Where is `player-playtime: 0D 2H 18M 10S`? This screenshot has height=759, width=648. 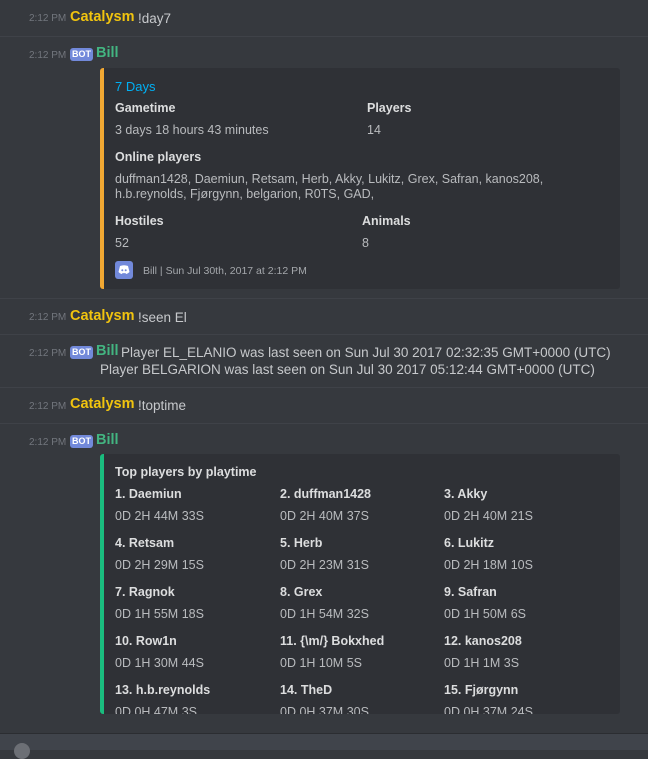
player-playtime: 0D 2H 18M 10S is located at coordinates (488, 565).